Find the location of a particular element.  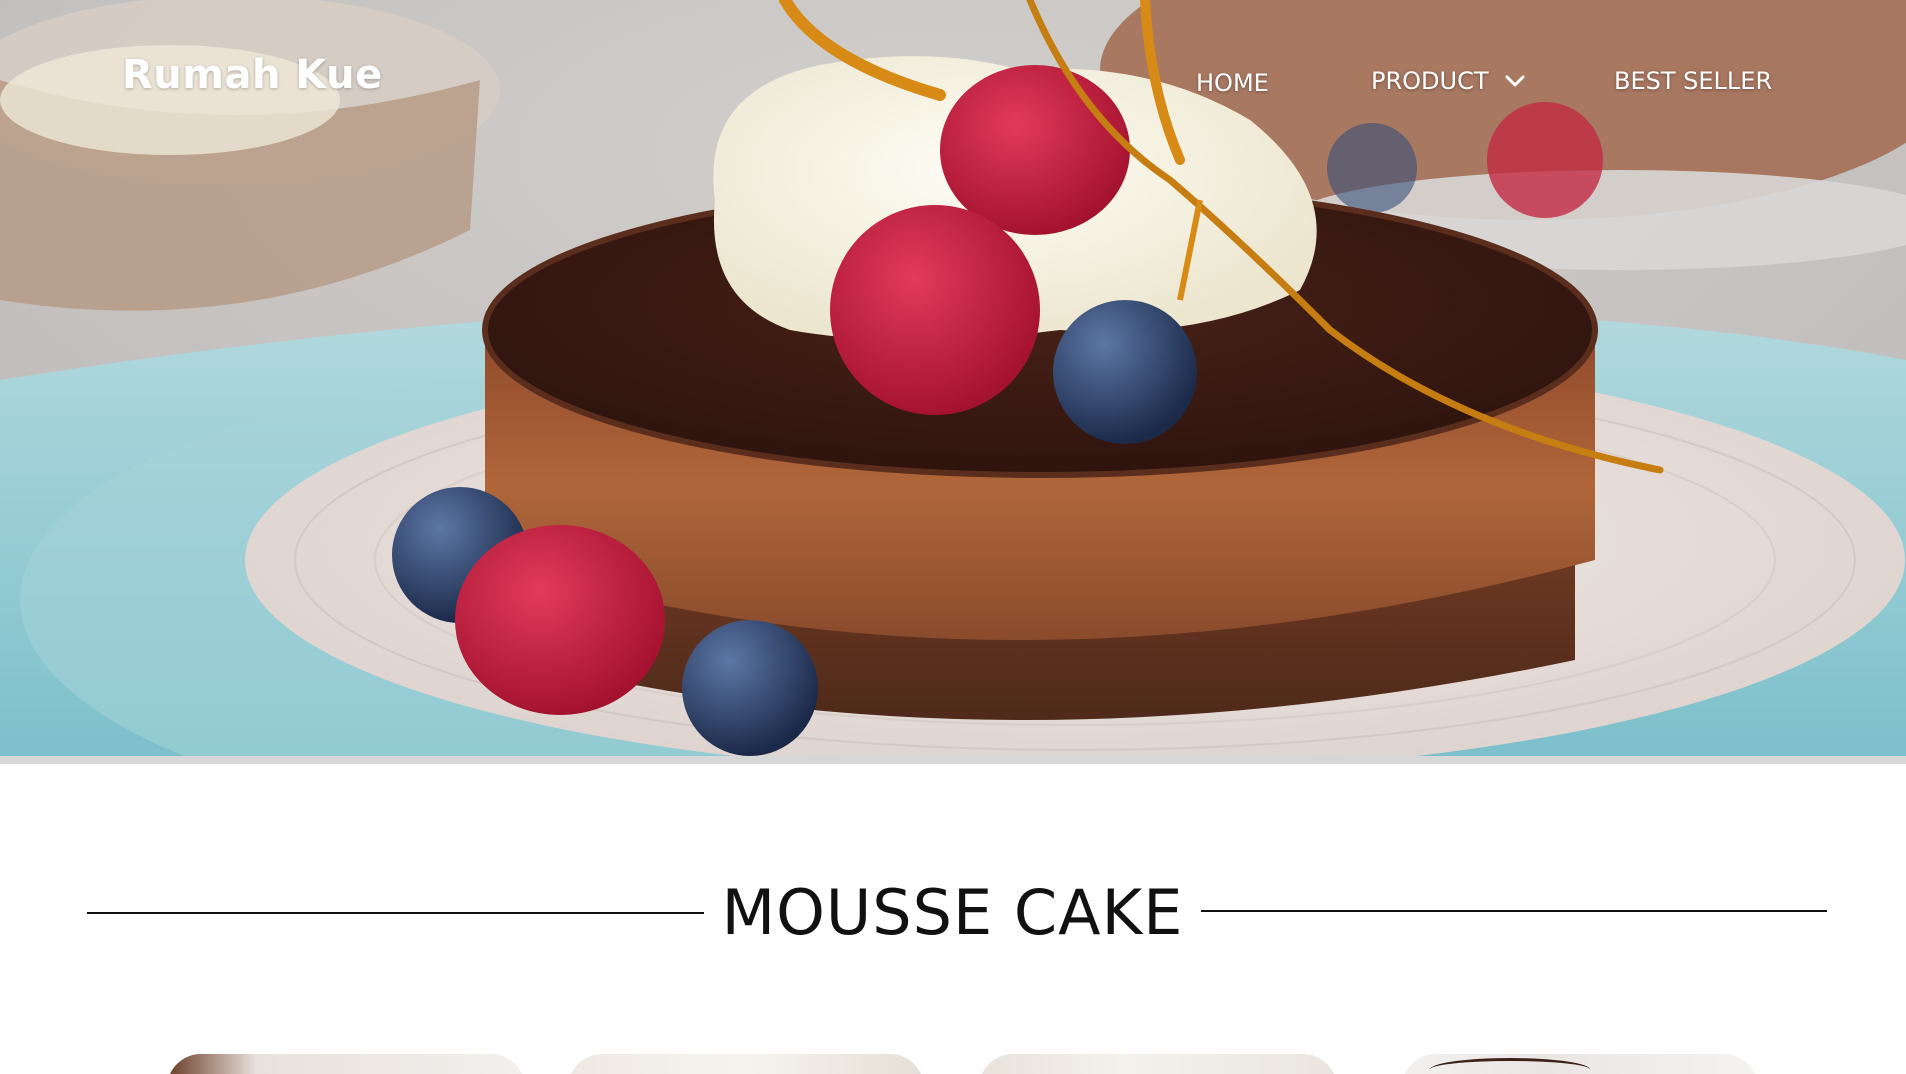

nav-product: PRODUCT is located at coordinates (1449, 81).